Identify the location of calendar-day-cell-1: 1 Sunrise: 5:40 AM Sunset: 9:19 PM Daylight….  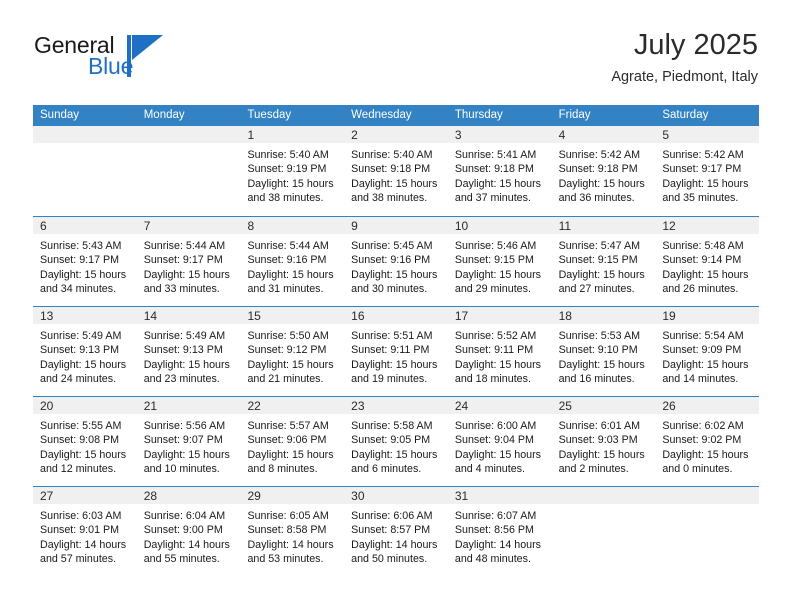
(292, 171).